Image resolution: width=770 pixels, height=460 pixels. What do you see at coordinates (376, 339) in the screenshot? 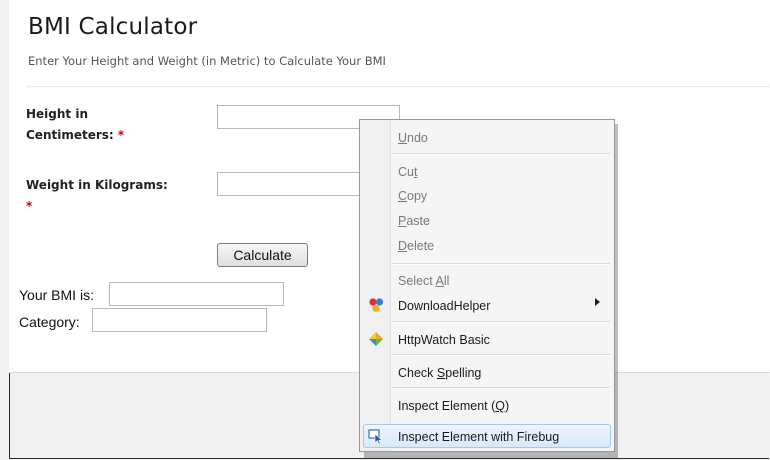
I see `httpwatch-icon` at bounding box center [376, 339].